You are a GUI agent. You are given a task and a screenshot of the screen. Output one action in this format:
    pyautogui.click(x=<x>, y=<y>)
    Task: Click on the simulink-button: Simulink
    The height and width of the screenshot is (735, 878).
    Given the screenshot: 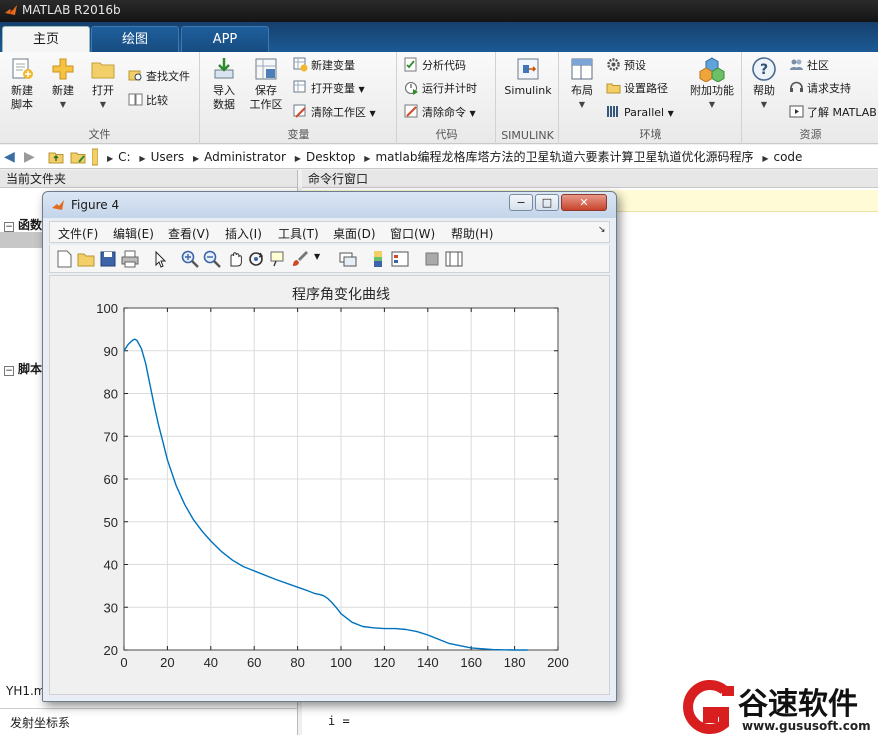 What is the action you would take?
    pyautogui.click(x=528, y=77)
    